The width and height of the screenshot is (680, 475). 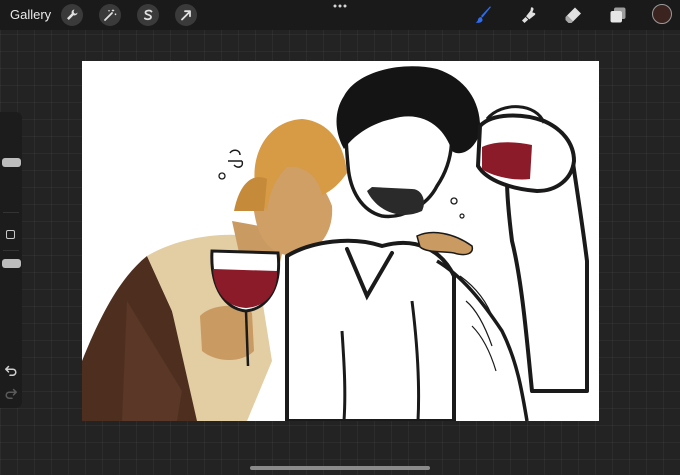 I want to click on transform-arrow-icon, so click(x=186, y=15).